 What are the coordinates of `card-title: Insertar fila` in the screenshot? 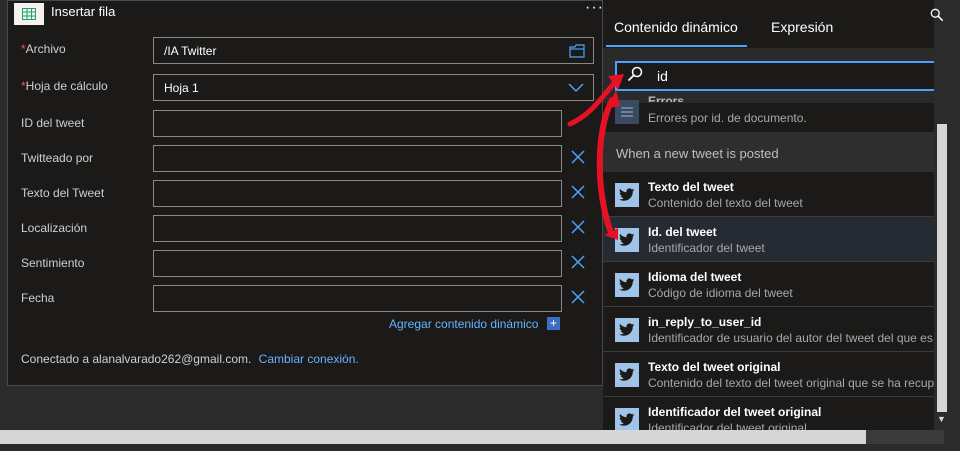 It's located at (83, 11).